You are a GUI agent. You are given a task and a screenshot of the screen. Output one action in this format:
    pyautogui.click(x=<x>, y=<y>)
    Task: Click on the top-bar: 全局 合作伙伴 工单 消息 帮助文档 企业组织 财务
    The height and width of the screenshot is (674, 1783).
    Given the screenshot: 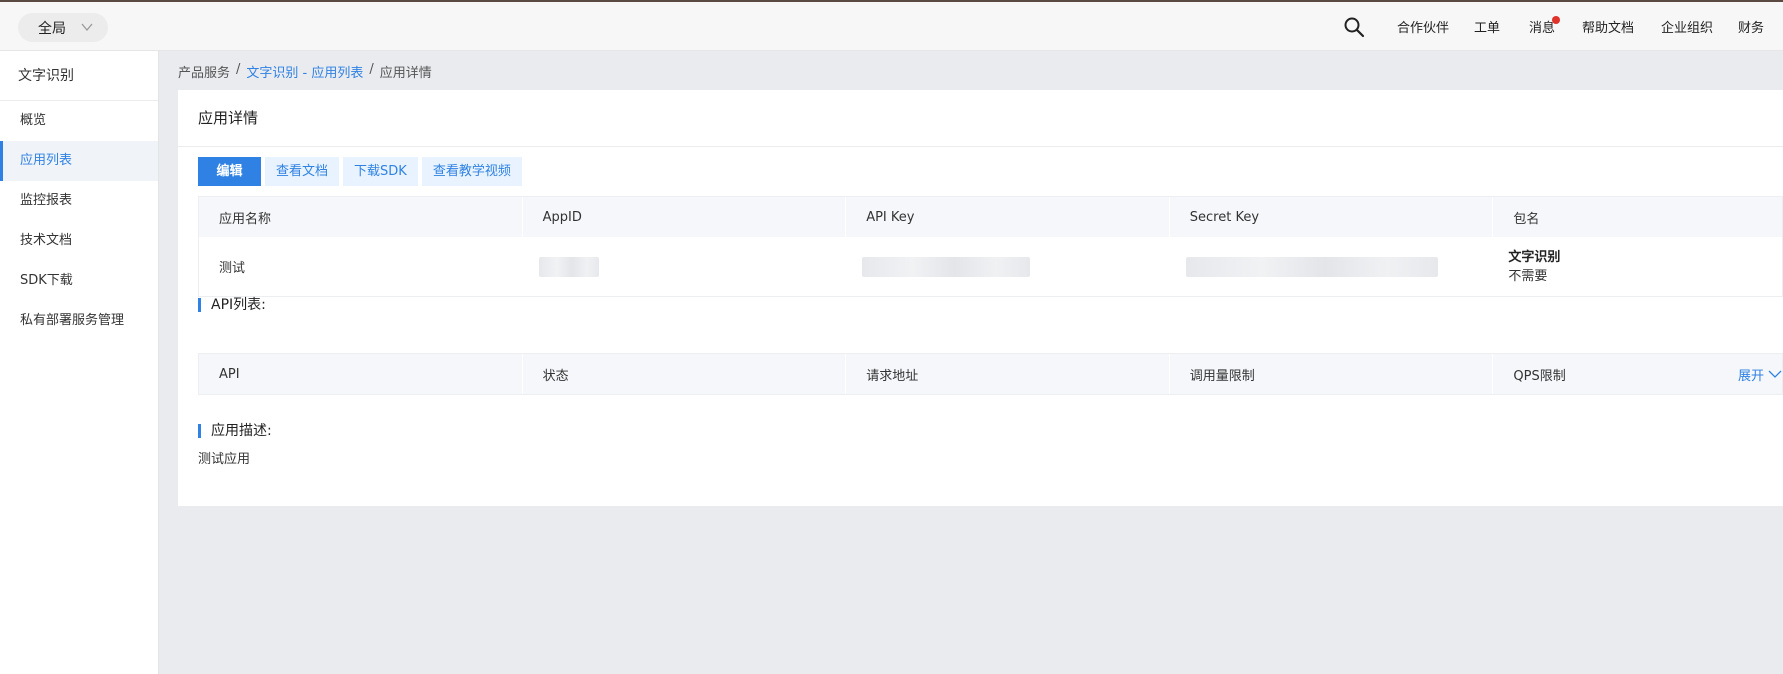 What is the action you would take?
    pyautogui.click(x=891, y=26)
    